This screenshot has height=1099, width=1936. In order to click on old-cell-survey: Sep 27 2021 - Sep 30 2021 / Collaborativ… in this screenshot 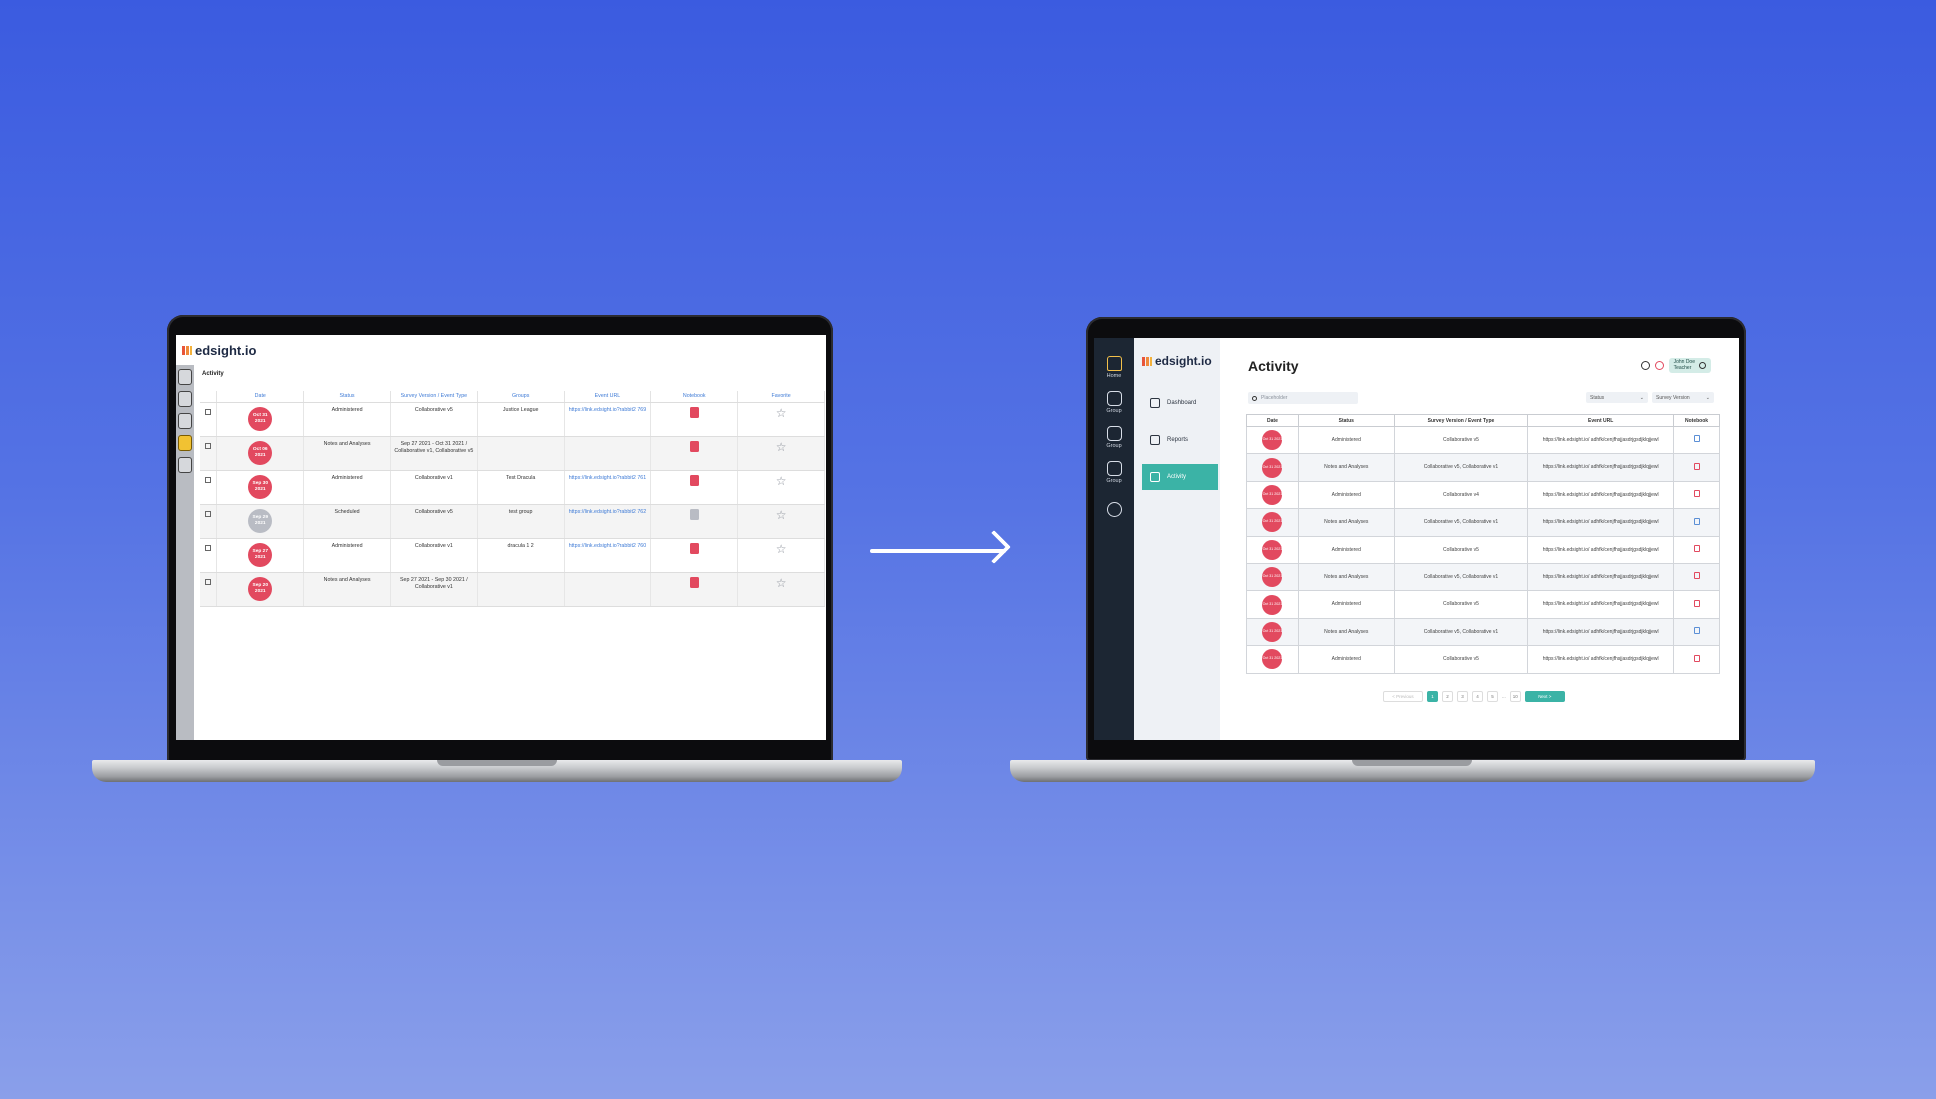, I will do `click(434, 589)`.